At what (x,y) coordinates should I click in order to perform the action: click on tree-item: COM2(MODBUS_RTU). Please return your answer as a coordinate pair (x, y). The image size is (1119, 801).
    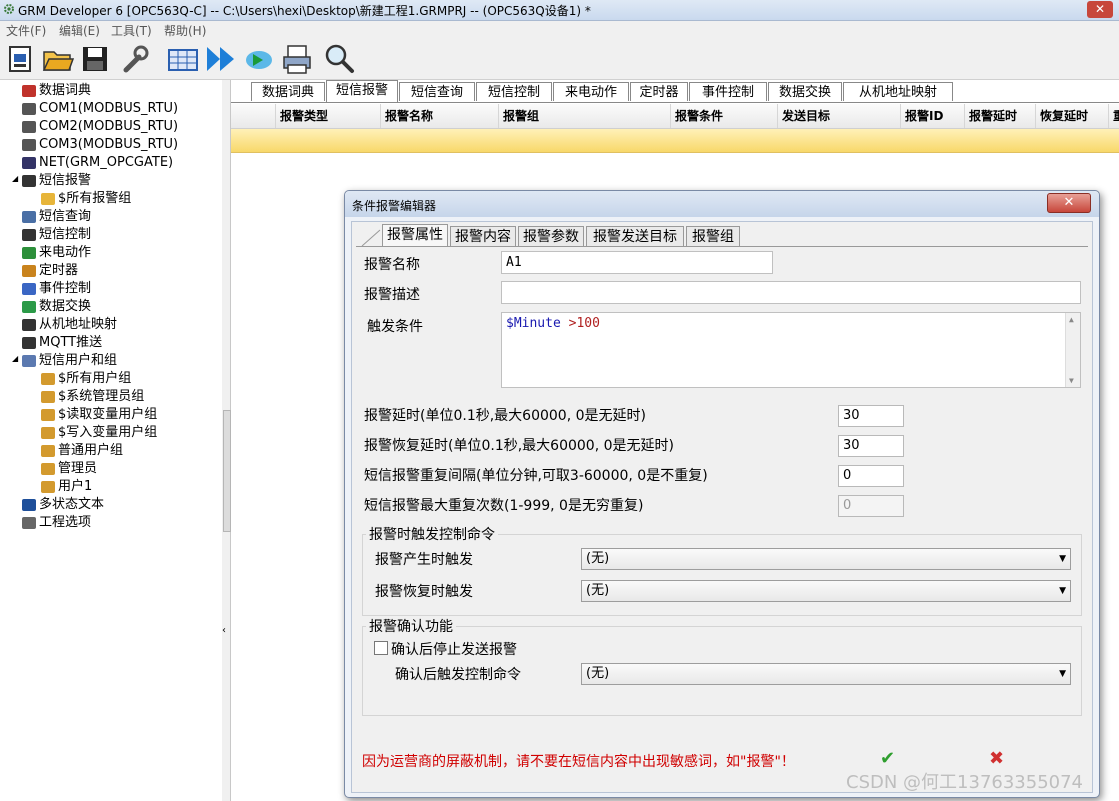
    Looking at the image, I should click on (100, 127).